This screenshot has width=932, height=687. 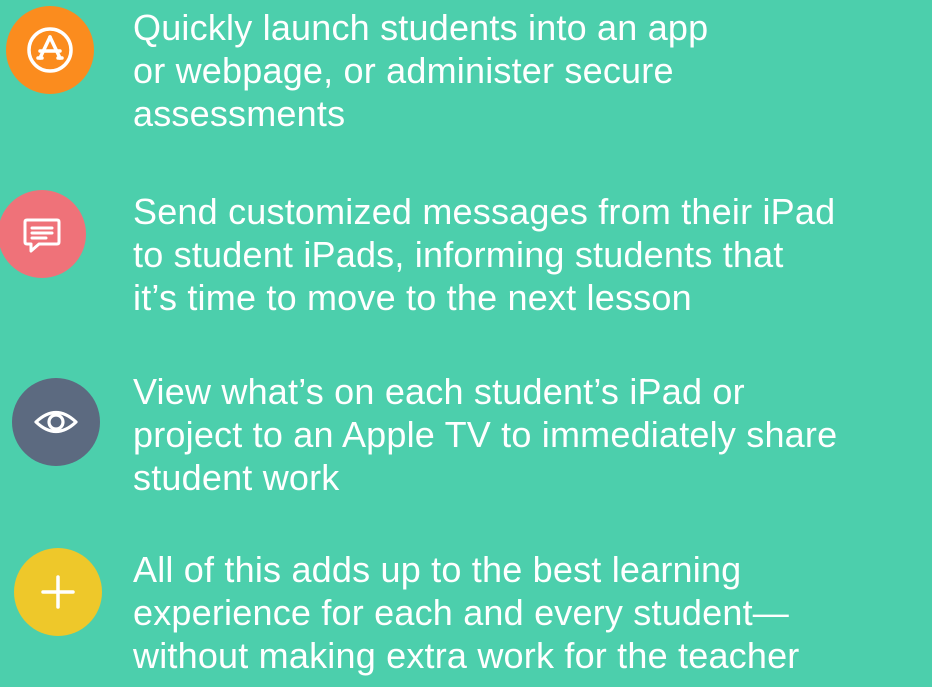 What do you see at coordinates (56, 422) in the screenshot?
I see `eye-icon` at bounding box center [56, 422].